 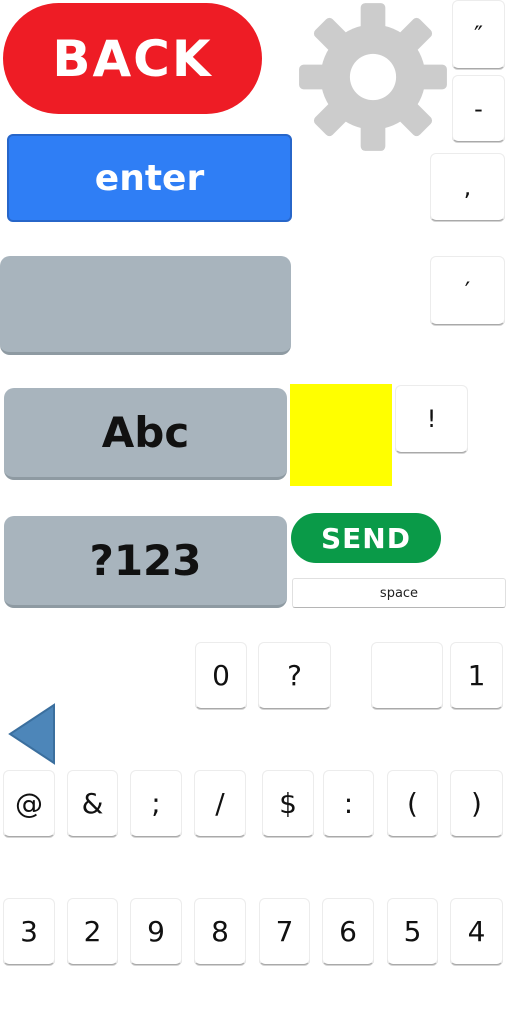 I want to click on left-arrow-icon, so click(x=32, y=734).